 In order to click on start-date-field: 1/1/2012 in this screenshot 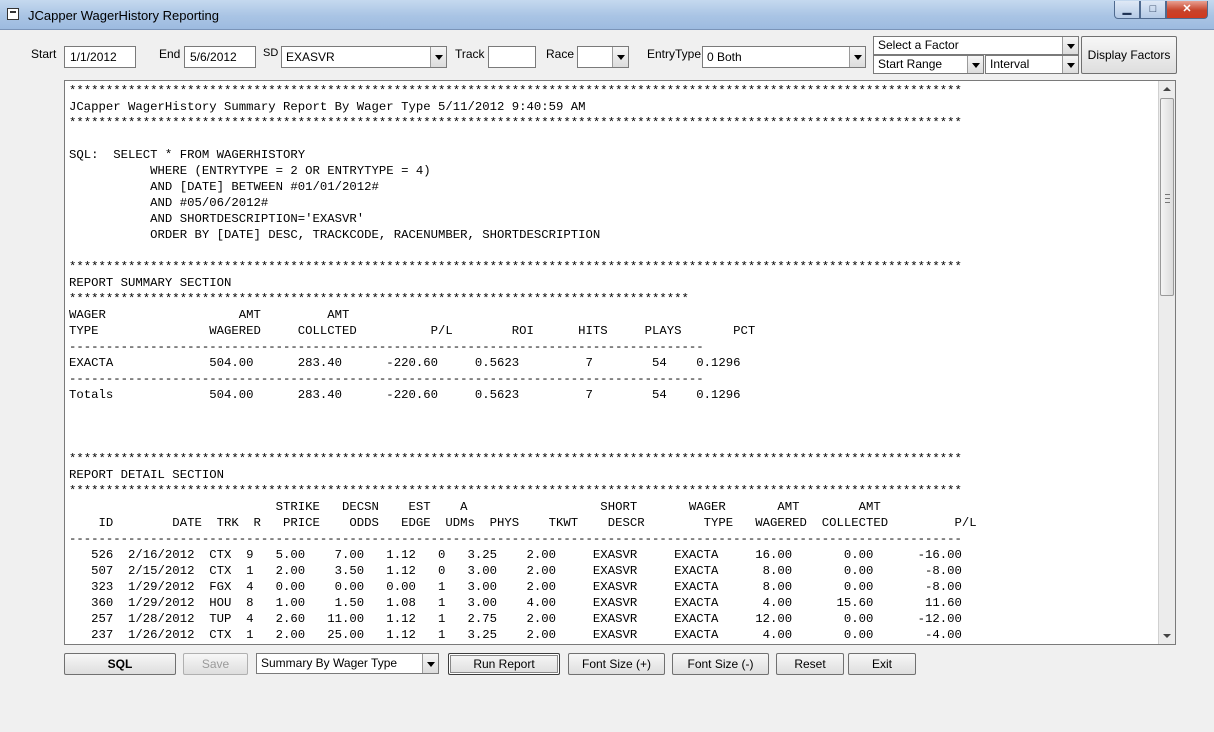, I will do `click(100, 57)`.